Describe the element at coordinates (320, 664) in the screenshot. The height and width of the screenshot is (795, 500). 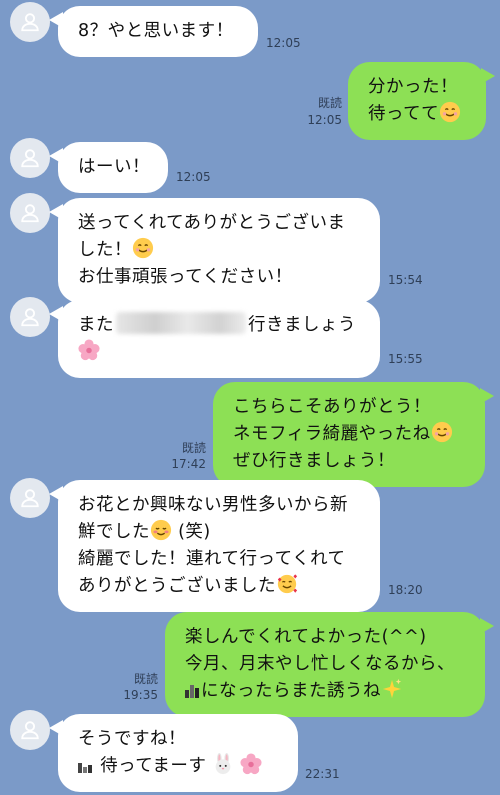
I see `message-text: 今月、月末やし忙しくなるから、` at that location.